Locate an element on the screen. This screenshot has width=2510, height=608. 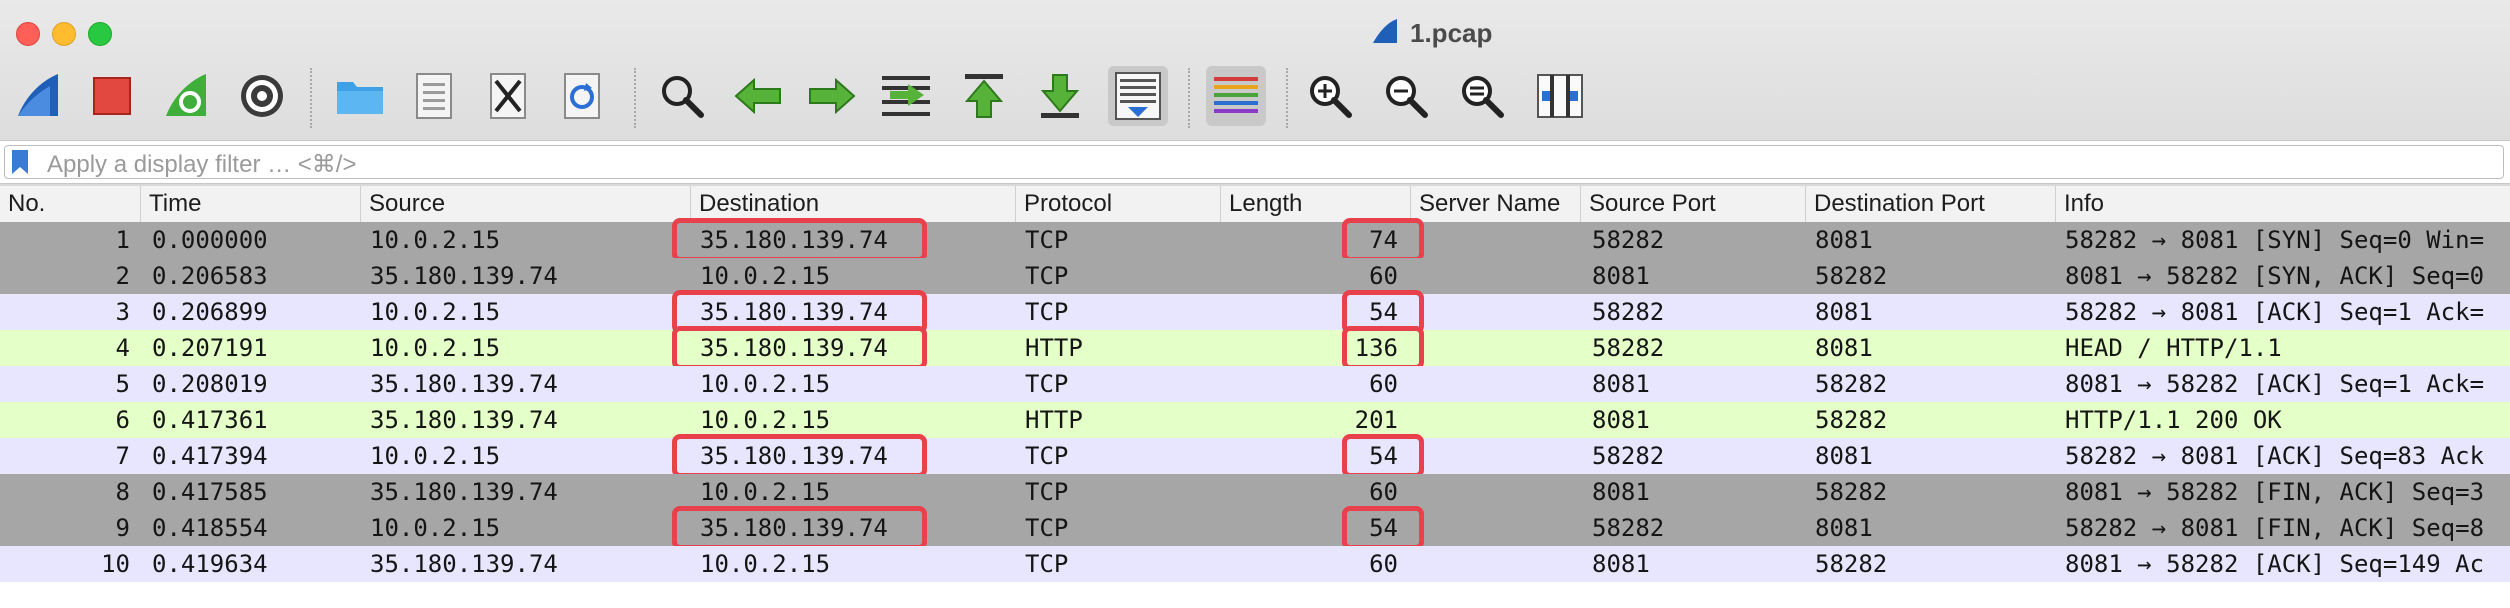
find-magnifier-icon is located at coordinates (682, 96).